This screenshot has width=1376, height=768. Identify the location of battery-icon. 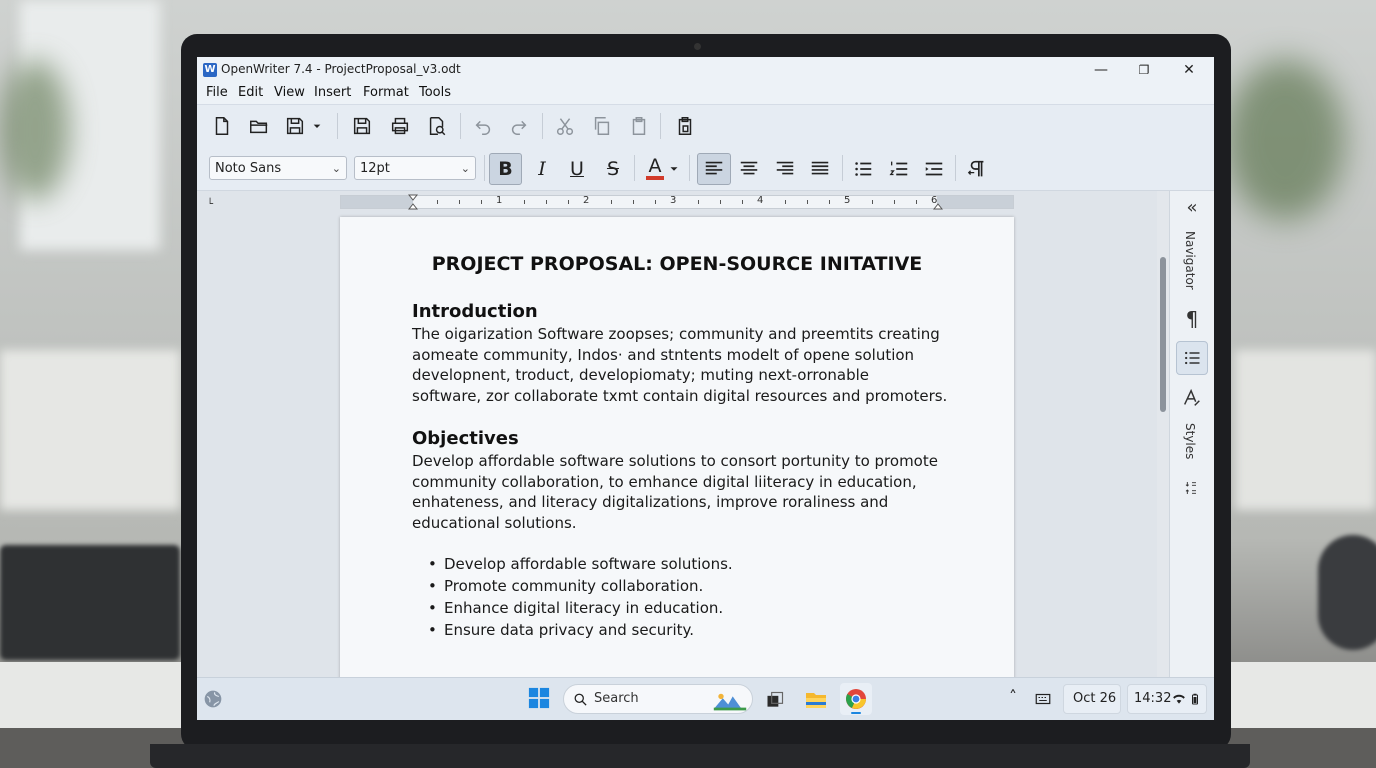
(1195, 699).